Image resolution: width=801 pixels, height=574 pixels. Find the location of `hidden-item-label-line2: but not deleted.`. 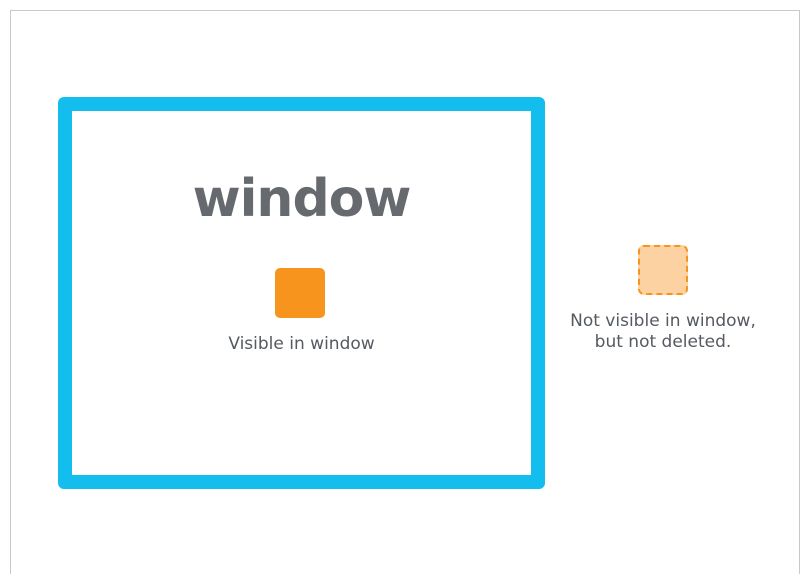

hidden-item-label-line2: but not deleted. is located at coordinates (663, 342).